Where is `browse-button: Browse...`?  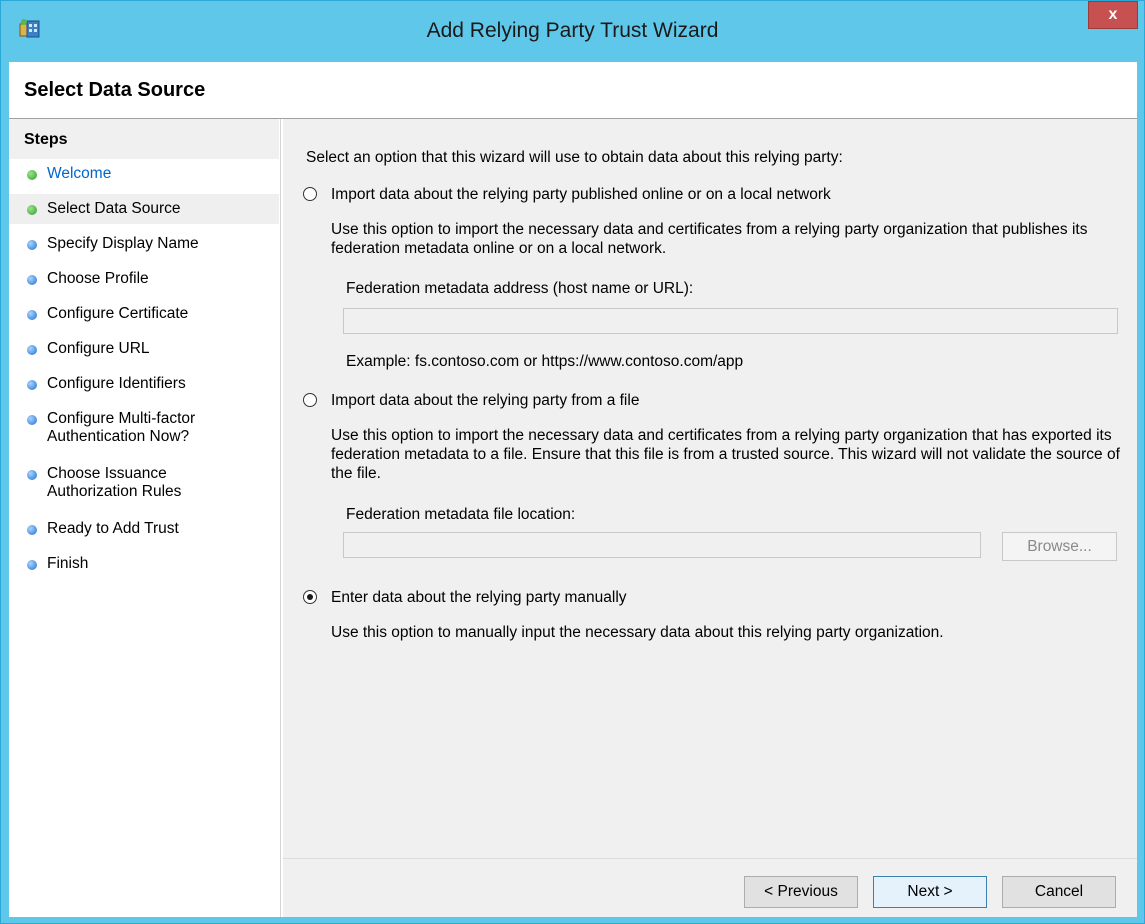
browse-button: Browse... is located at coordinates (1059, 546).